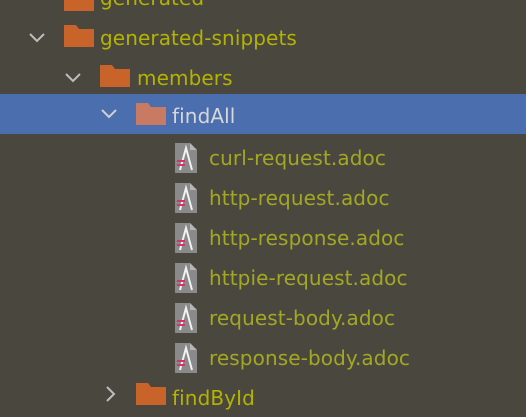  I want to click on tree-item-file: response-body.adoc, so click(263, 358).